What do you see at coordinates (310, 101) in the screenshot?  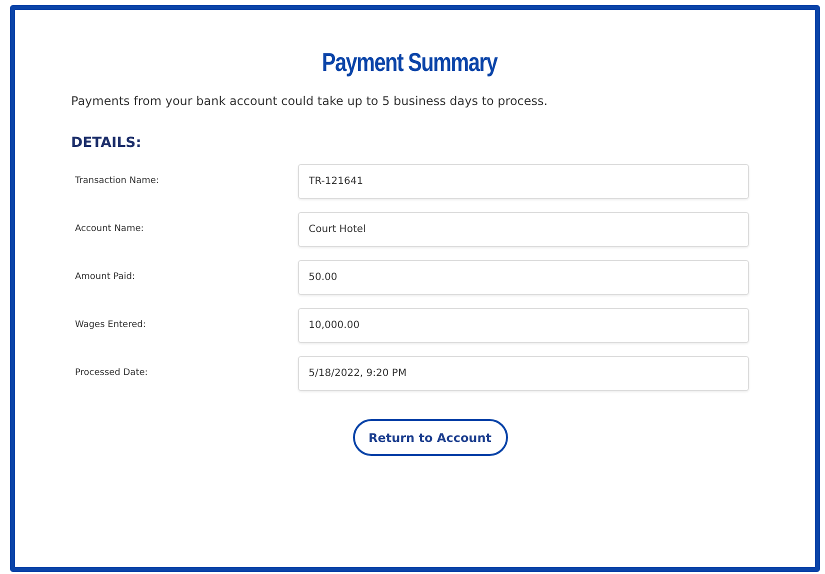 I see `notice-text: Payments from your bank account could take up to 5 business days to process.` at bounding box center [310, 101].